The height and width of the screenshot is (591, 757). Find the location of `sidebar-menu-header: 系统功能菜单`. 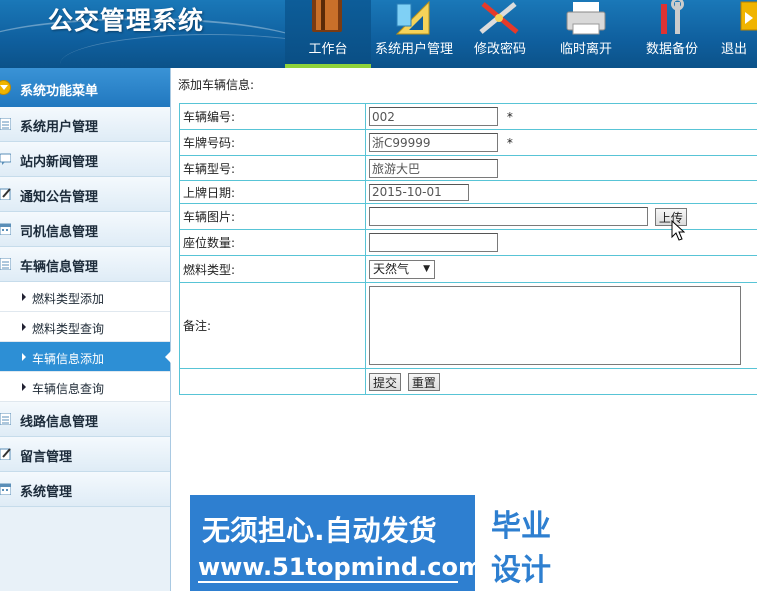

sidebar-menu-header: 系统功能菜单 is located at coordinates (85, 87).